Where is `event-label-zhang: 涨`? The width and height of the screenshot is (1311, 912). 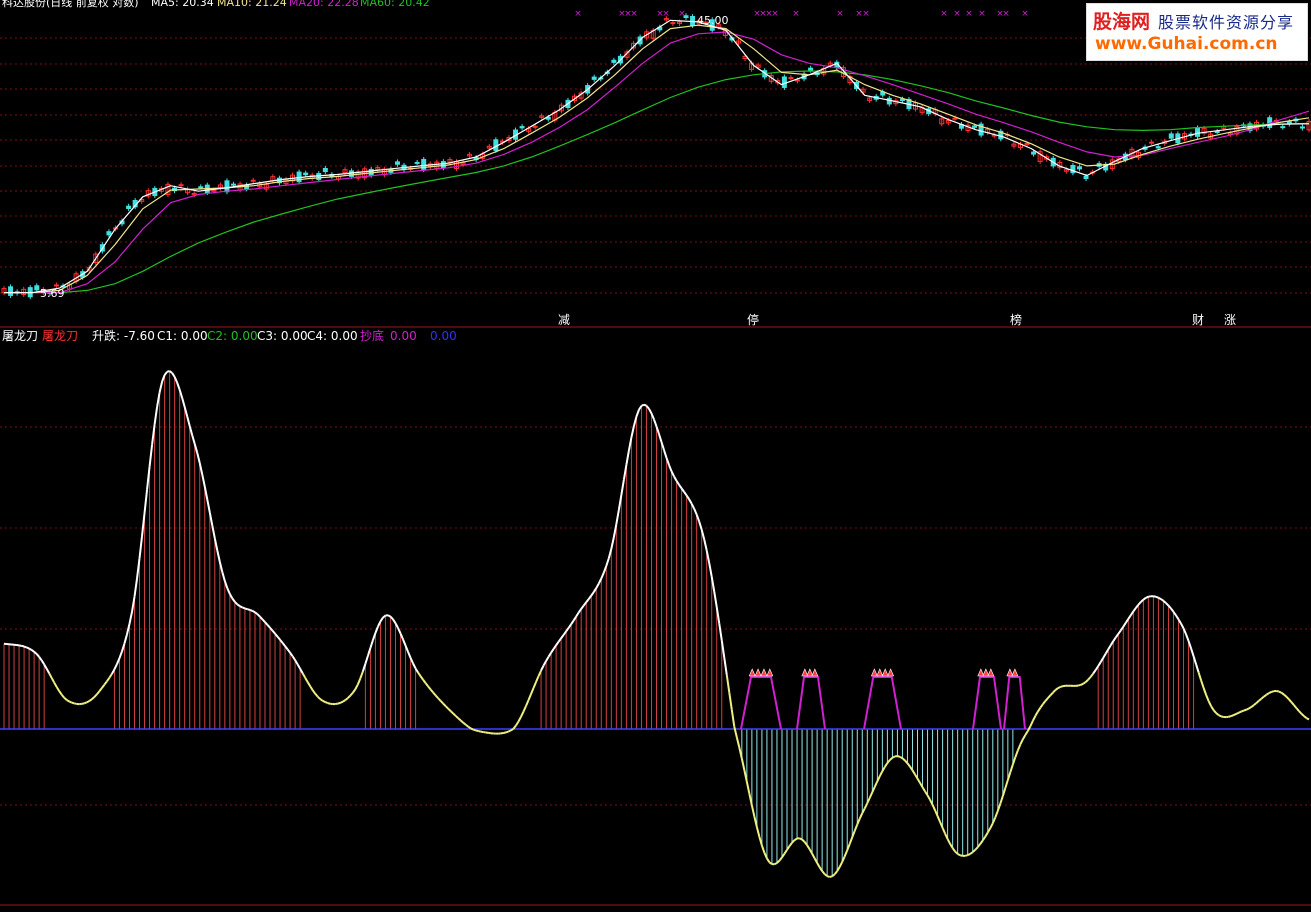 event-label-zhang: 涨 is located at coordinates (1230, 319).